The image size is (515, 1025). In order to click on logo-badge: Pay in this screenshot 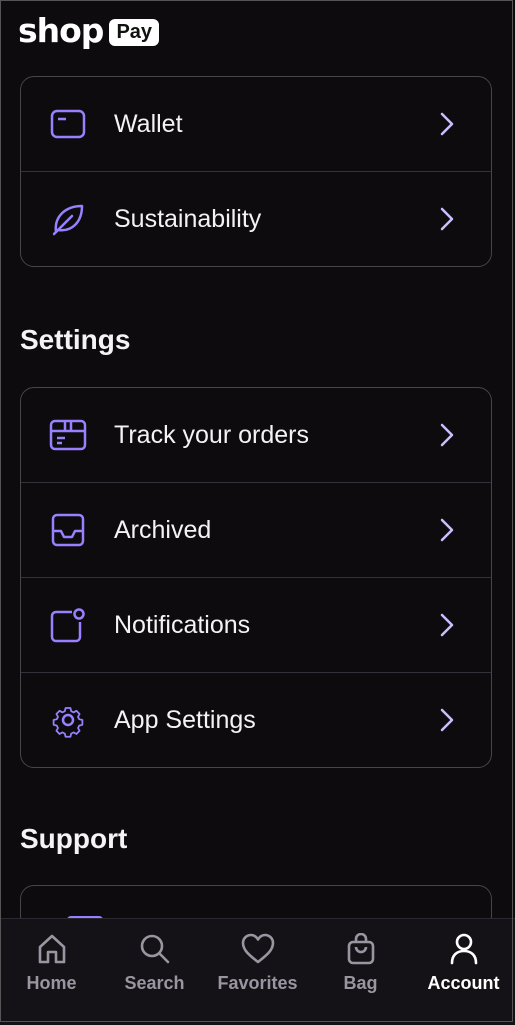, I will do `click(134, 32)`.